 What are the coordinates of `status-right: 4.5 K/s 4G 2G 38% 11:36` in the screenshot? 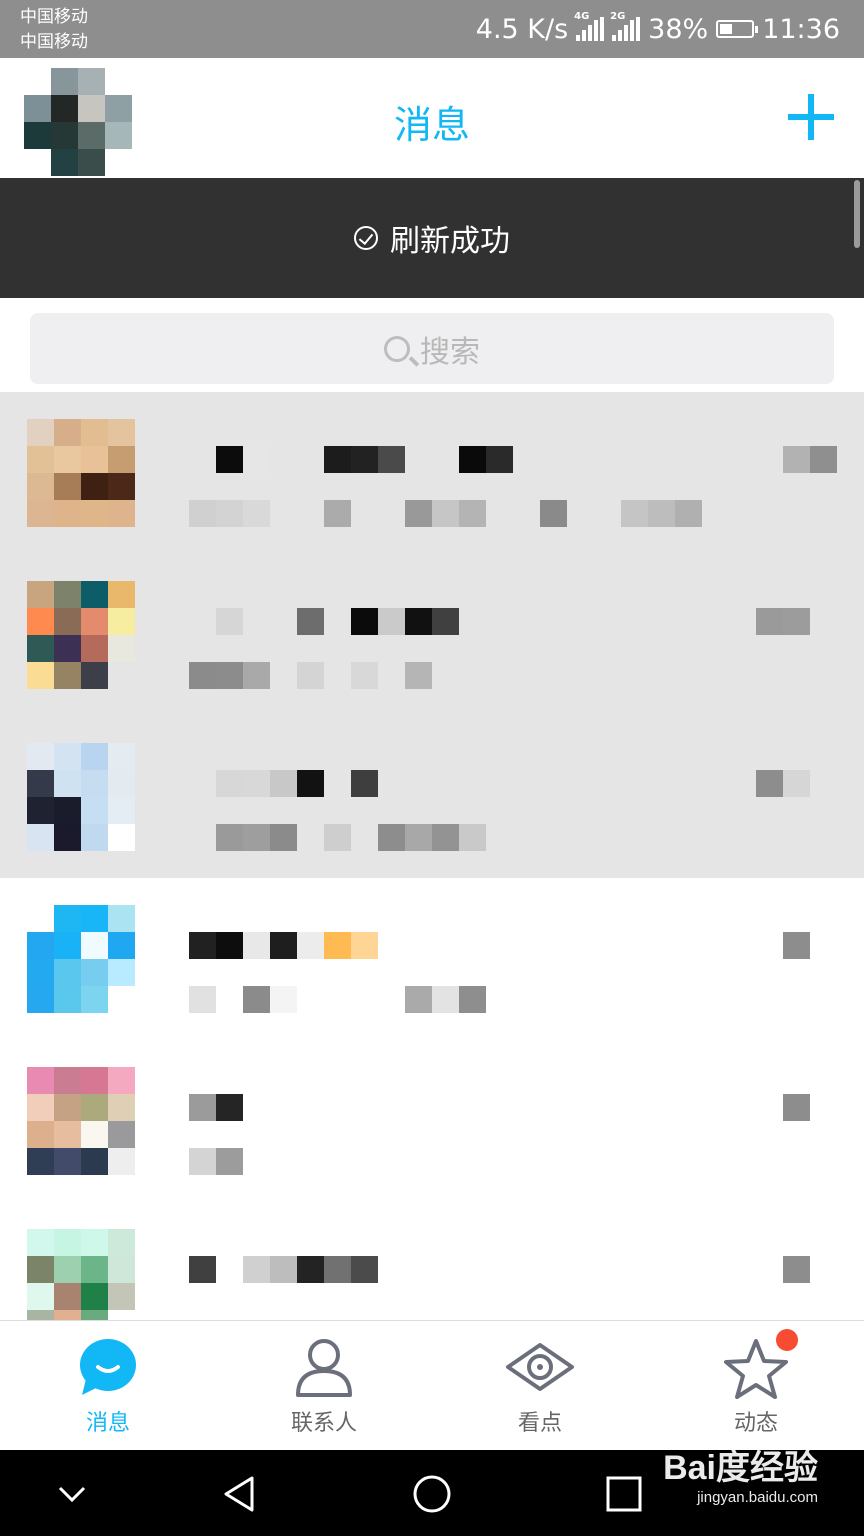 It's located at (658, 28).